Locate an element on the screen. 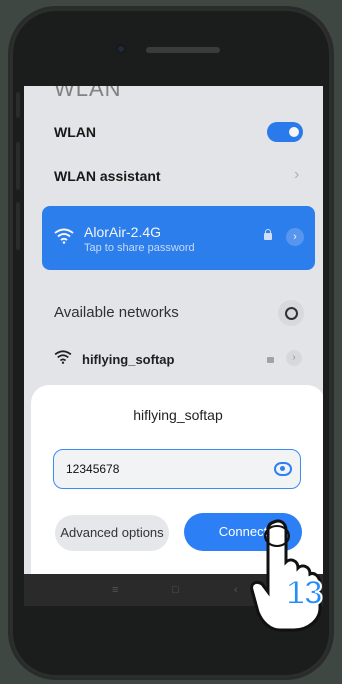 The image size is (342, 684). back-nav-icon: ‹ is located at coordinates (236, 590).